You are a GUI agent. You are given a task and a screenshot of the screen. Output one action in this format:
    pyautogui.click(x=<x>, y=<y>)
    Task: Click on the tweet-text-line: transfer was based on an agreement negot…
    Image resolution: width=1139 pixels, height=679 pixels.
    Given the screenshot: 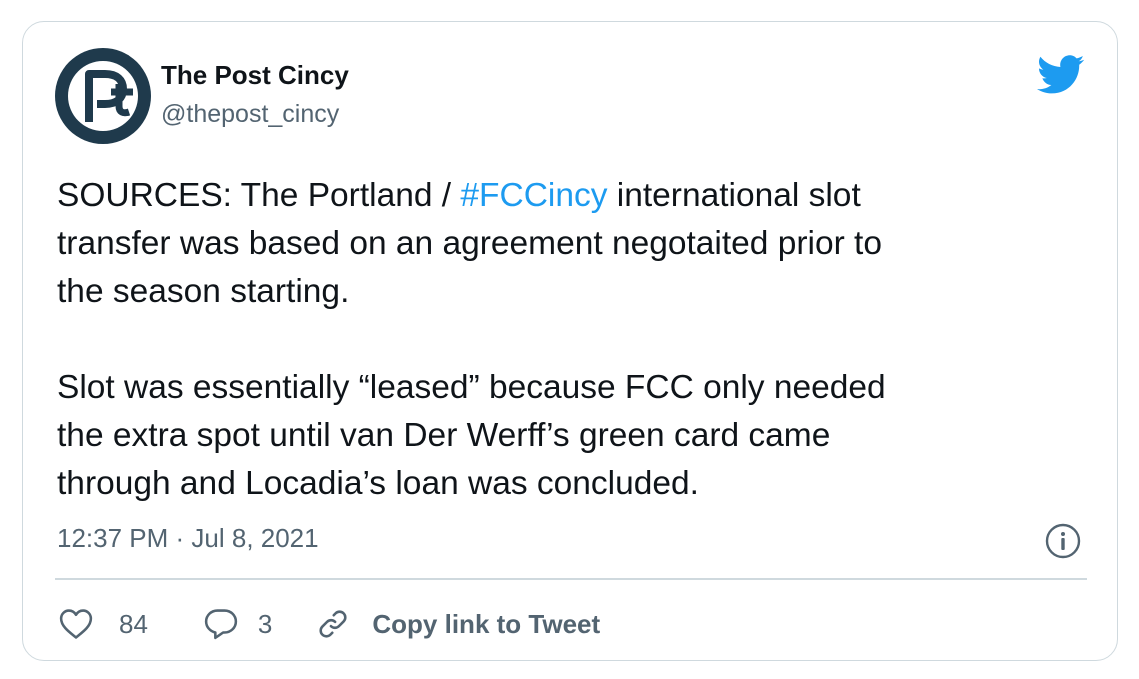 What is the action you would take?
    pyautogui.click(x=469, y=243)
    